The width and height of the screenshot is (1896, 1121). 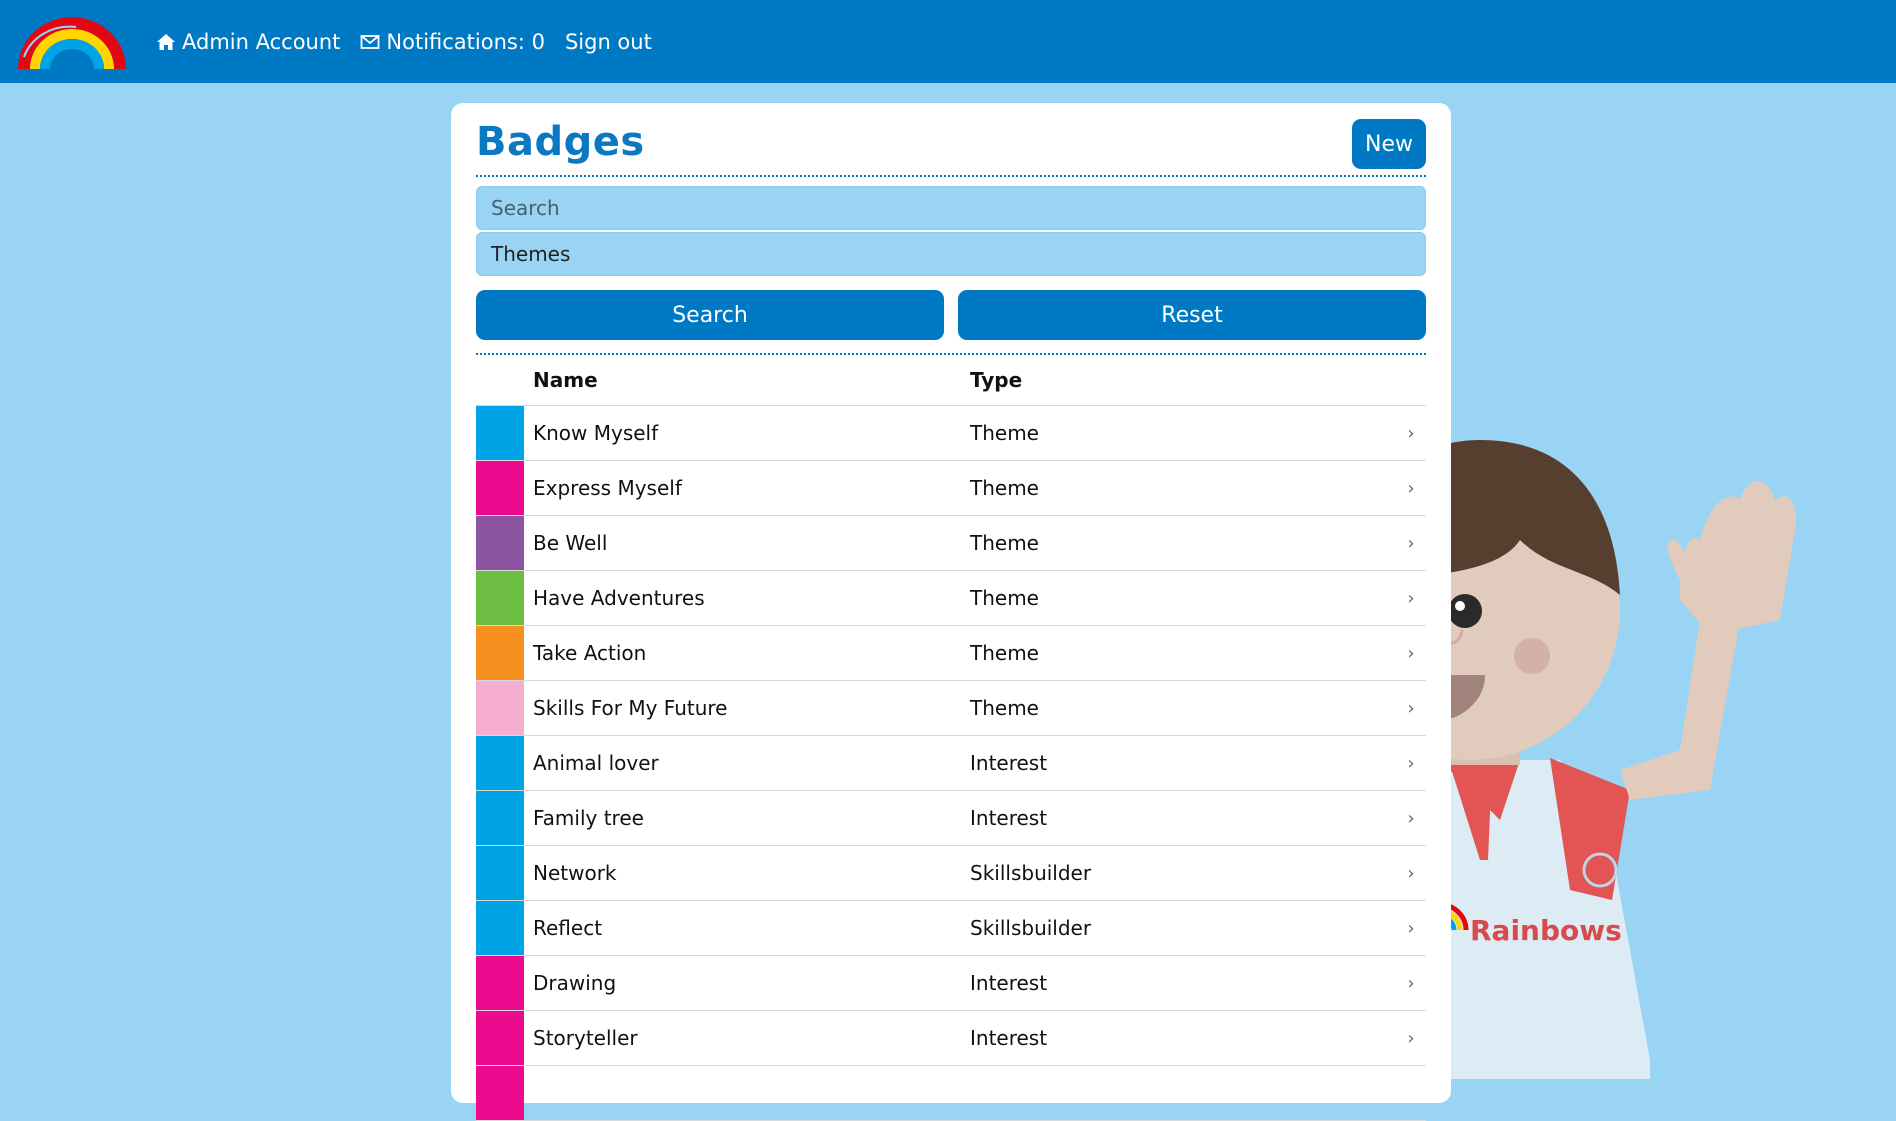 I want to click on table-row: Know Myself Theme ›, so click(x=951, y=433).